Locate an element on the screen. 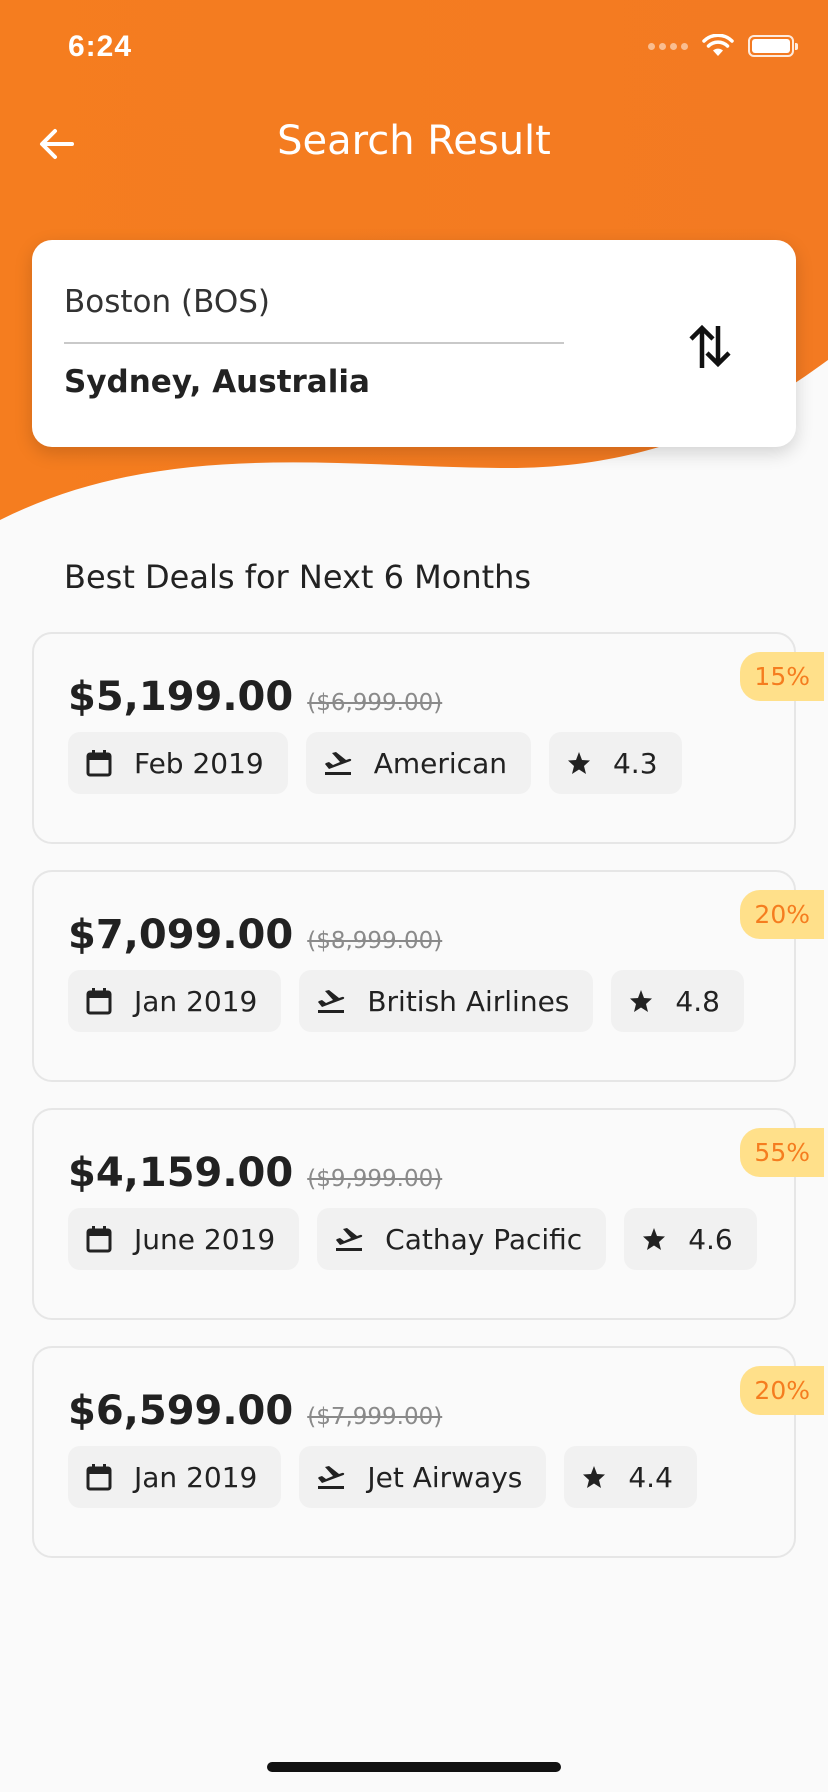 This screenshot has width=828, height=1792. deal-chips: June 2019 Cathay Pacific 4.6 is located at coordinates (412, 1239).